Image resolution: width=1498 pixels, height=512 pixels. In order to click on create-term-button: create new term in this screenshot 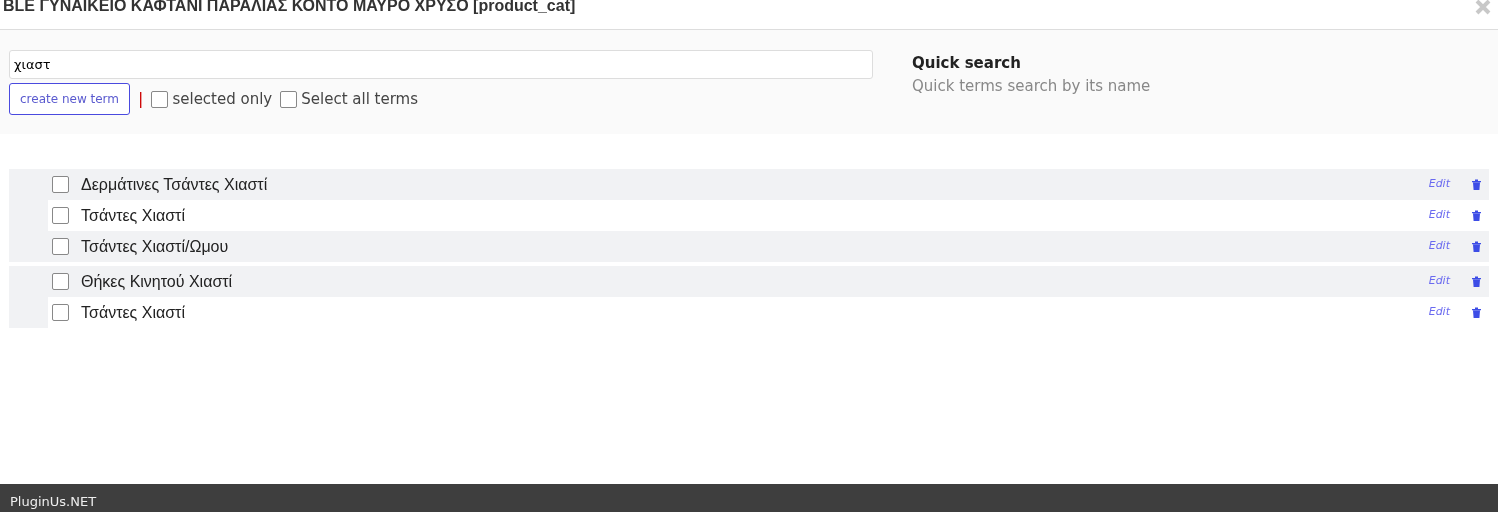, I will do `click(70, 99)`.